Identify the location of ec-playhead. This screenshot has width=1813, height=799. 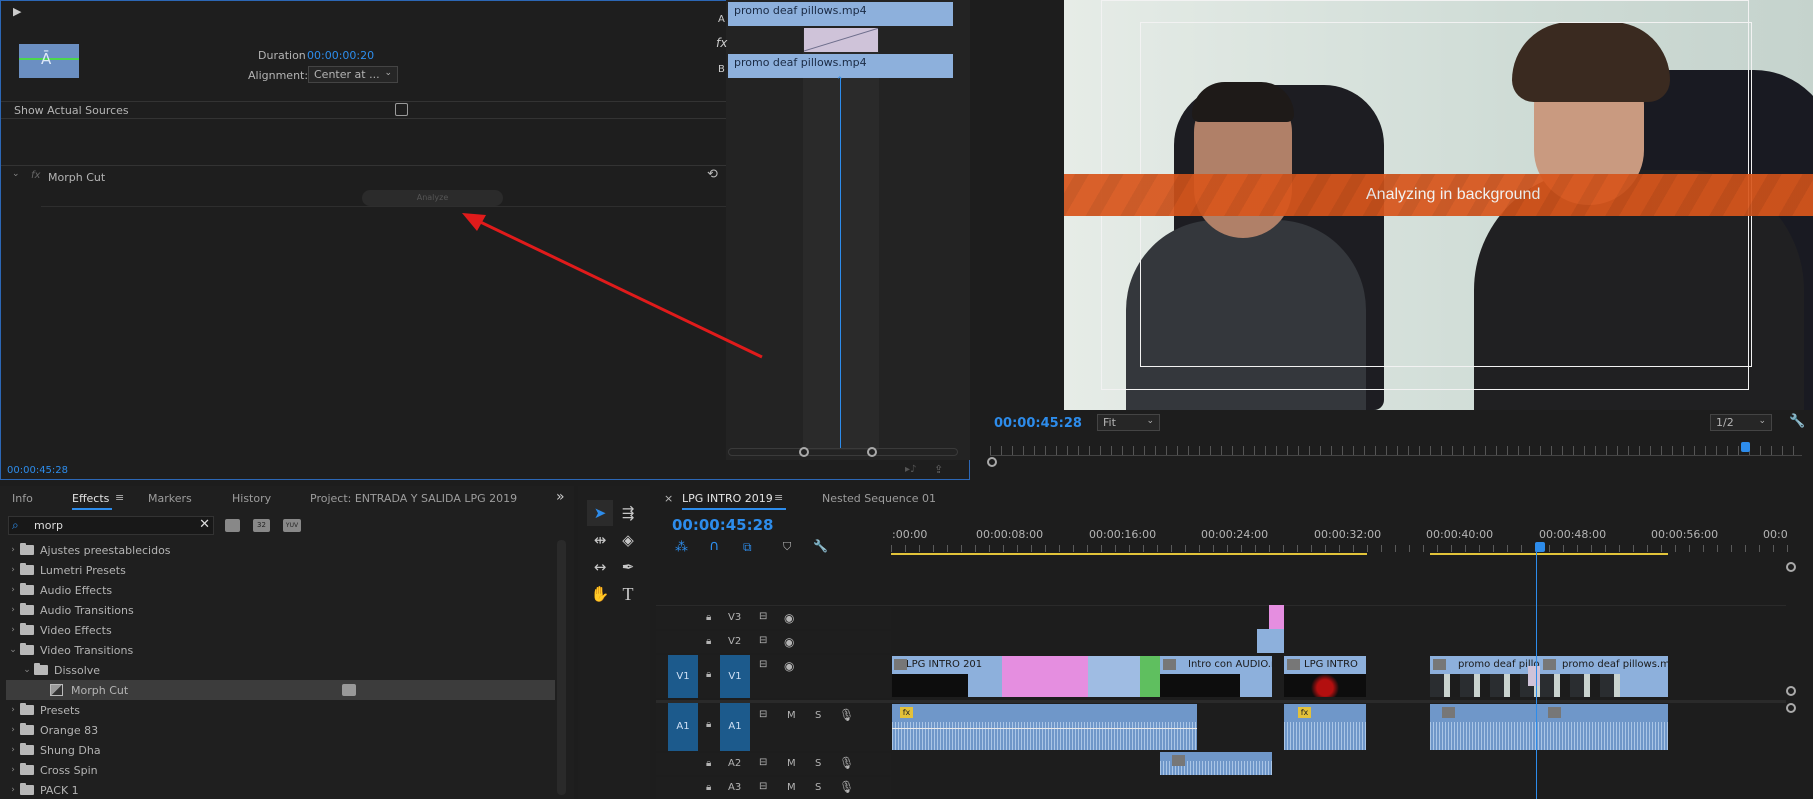
(840, 263).